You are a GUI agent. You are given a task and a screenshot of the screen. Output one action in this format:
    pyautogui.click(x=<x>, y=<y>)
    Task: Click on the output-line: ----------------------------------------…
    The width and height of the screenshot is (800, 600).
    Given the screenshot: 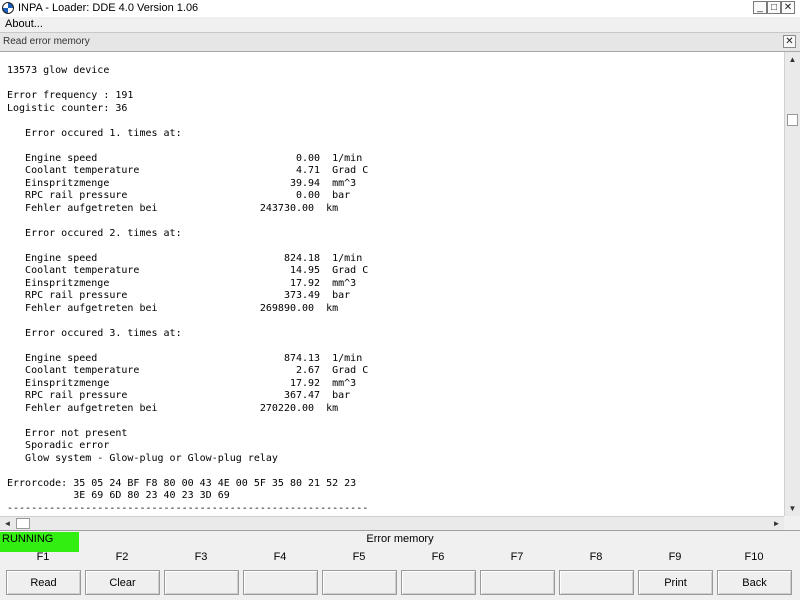 What is the action you would take?
    pyautogui.click(x=188, y=508)
    